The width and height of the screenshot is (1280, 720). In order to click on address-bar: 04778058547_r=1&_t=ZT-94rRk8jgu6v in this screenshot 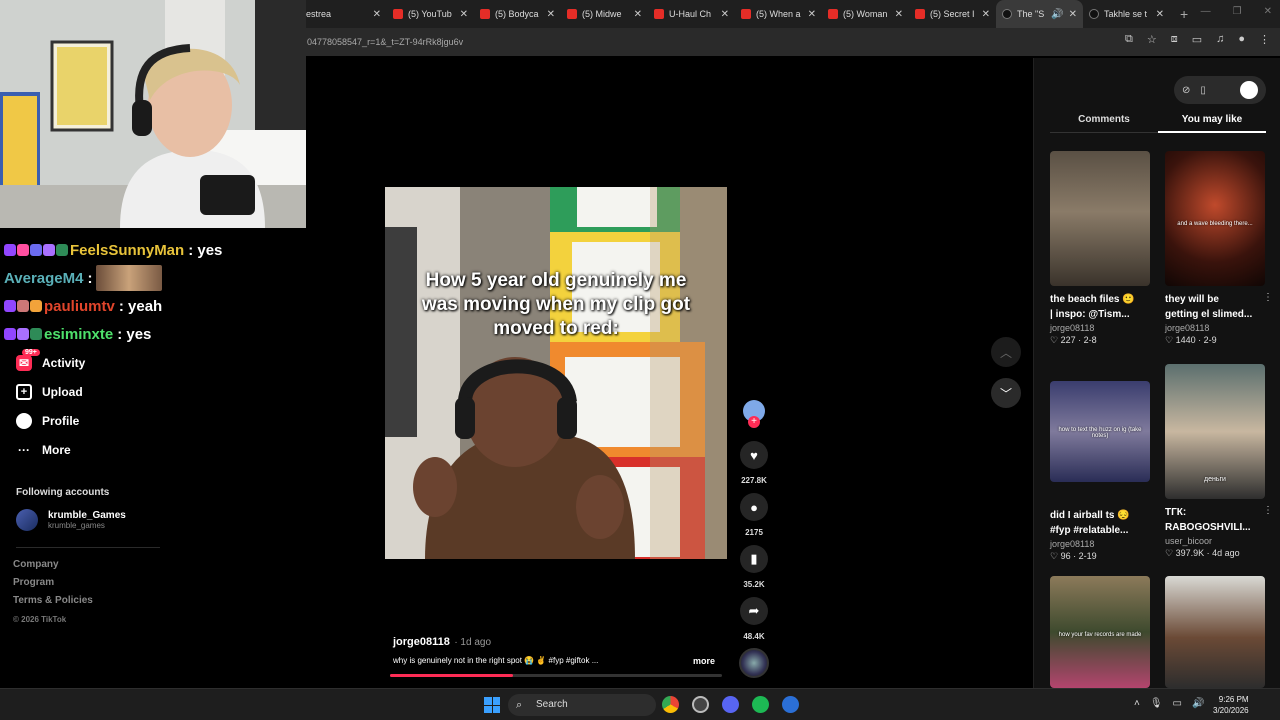, I will do `click(700, 42)`.